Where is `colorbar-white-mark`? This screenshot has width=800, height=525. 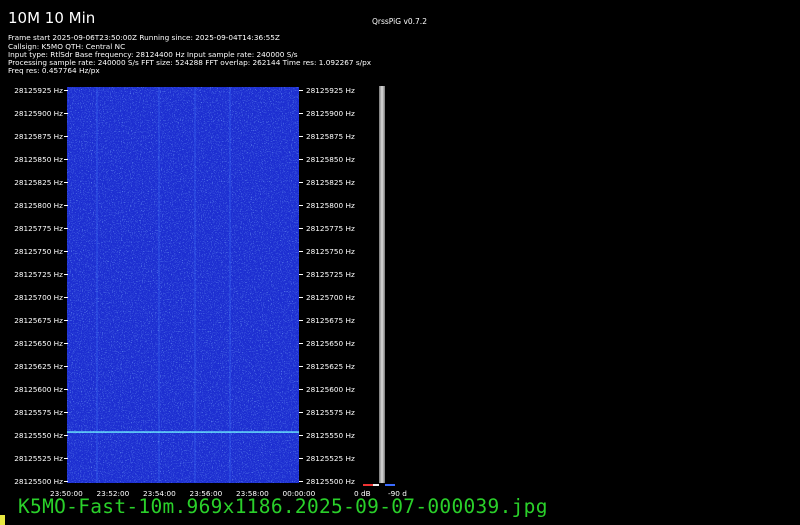
colorbar-white-mark is located at coordinates (376, 485).